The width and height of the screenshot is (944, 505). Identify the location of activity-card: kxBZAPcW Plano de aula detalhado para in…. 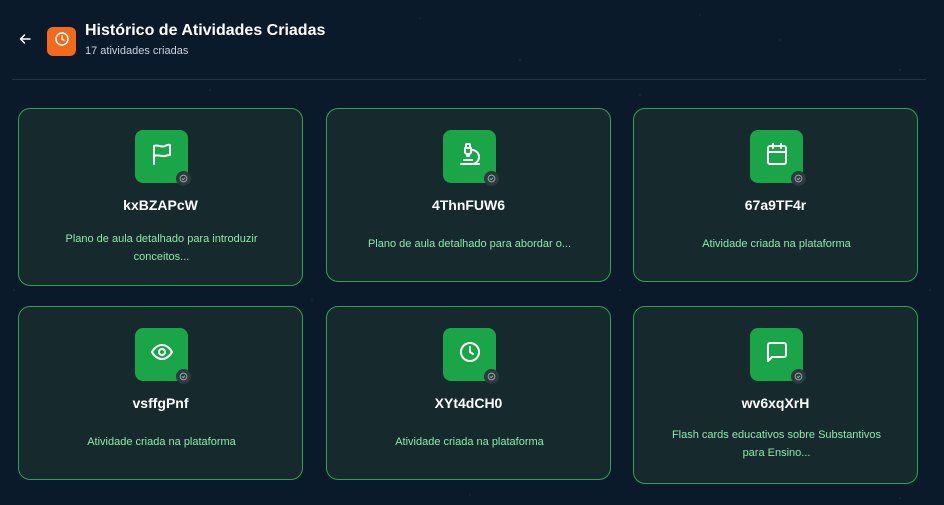
(160, 197).